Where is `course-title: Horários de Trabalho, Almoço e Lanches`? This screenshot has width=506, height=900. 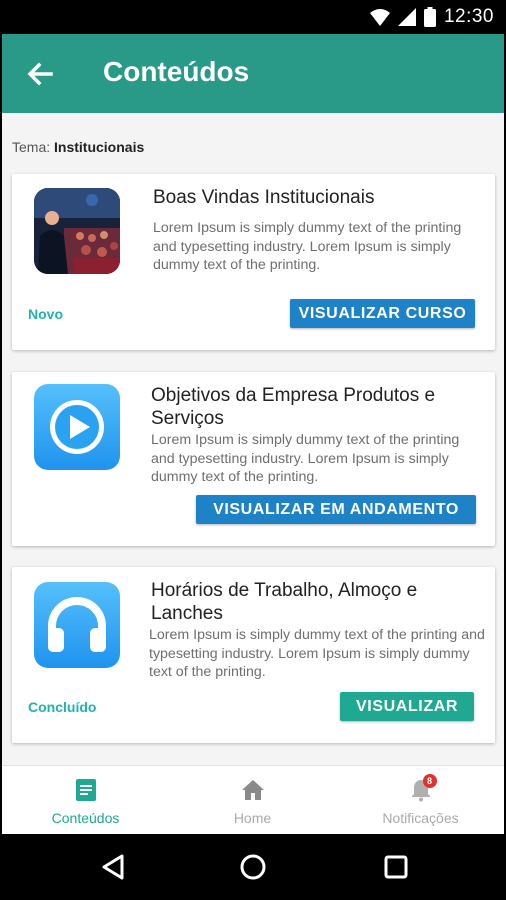
course-title: Horários de Trabalho, Almoço e Lanches is located at coordinates (284, 602).